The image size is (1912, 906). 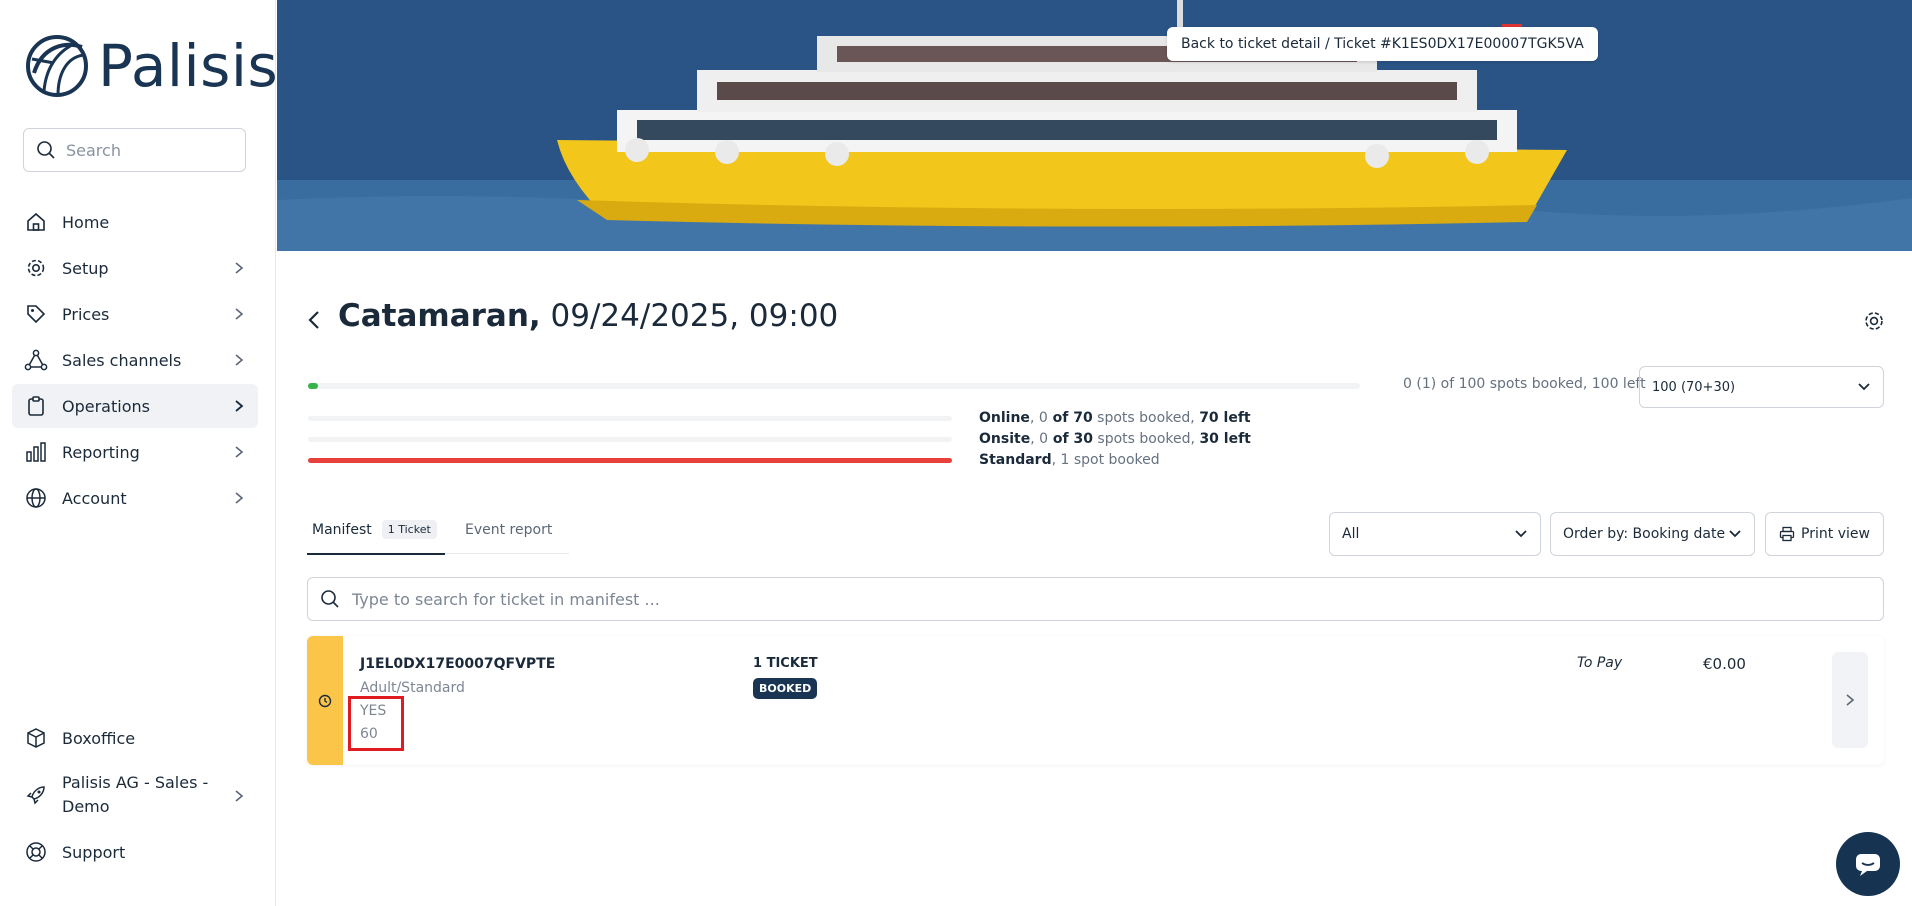 What do you see at coordinates (314, 320) in the screenshot?
I see `back-button` at bounding box center [314, 320].